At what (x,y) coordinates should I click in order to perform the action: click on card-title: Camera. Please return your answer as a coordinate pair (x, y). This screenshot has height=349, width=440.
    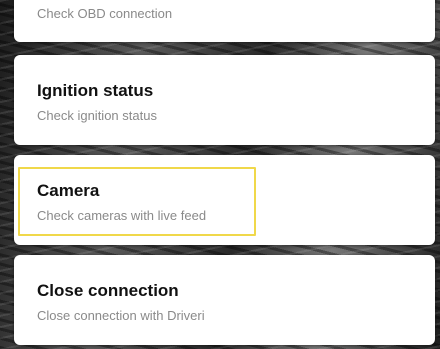
    Looking at the image, I should click on (68, 190).